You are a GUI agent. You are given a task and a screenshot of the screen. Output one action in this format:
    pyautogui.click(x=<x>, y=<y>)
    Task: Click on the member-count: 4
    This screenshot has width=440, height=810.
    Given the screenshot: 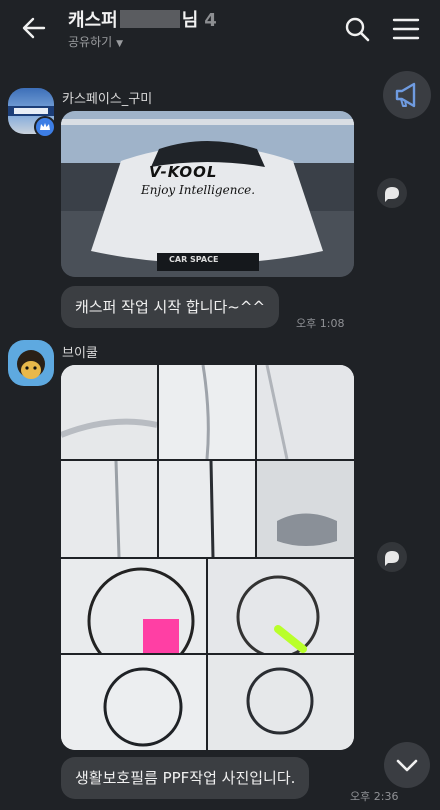 What is the action you would take?
    pyautogui.click(x=210, y=20)
    